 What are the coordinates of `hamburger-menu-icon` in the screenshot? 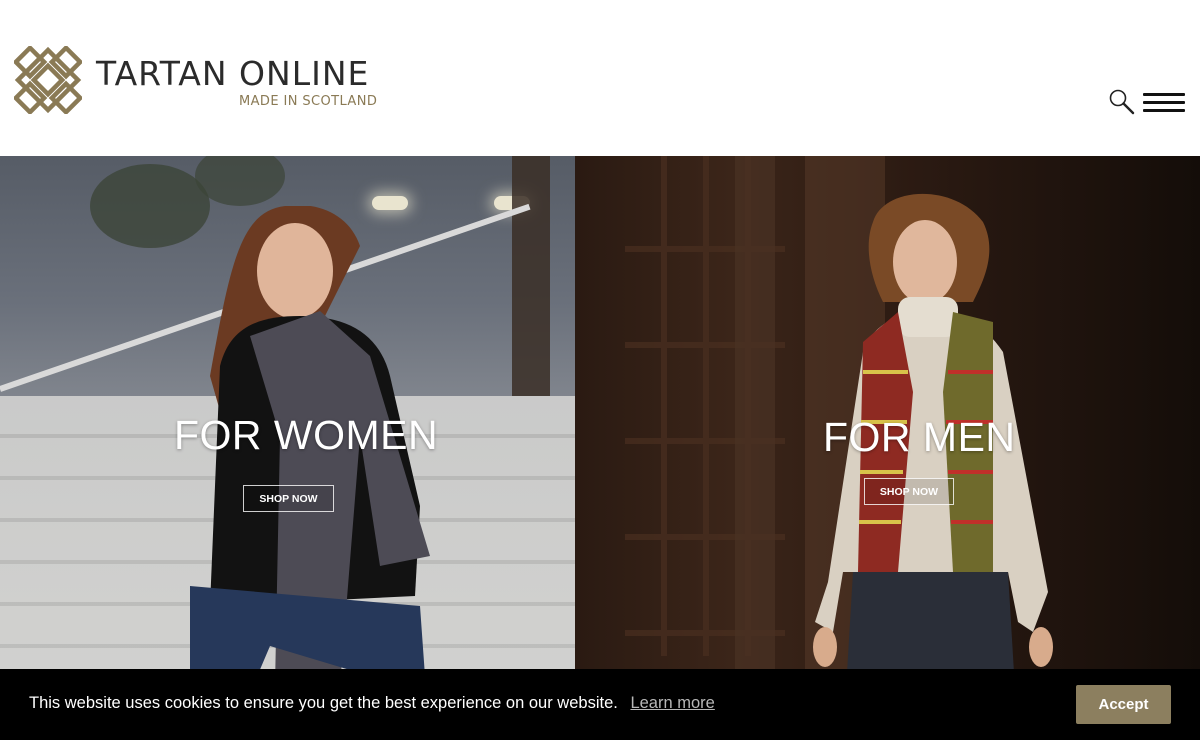 It's located at (1164, 94).